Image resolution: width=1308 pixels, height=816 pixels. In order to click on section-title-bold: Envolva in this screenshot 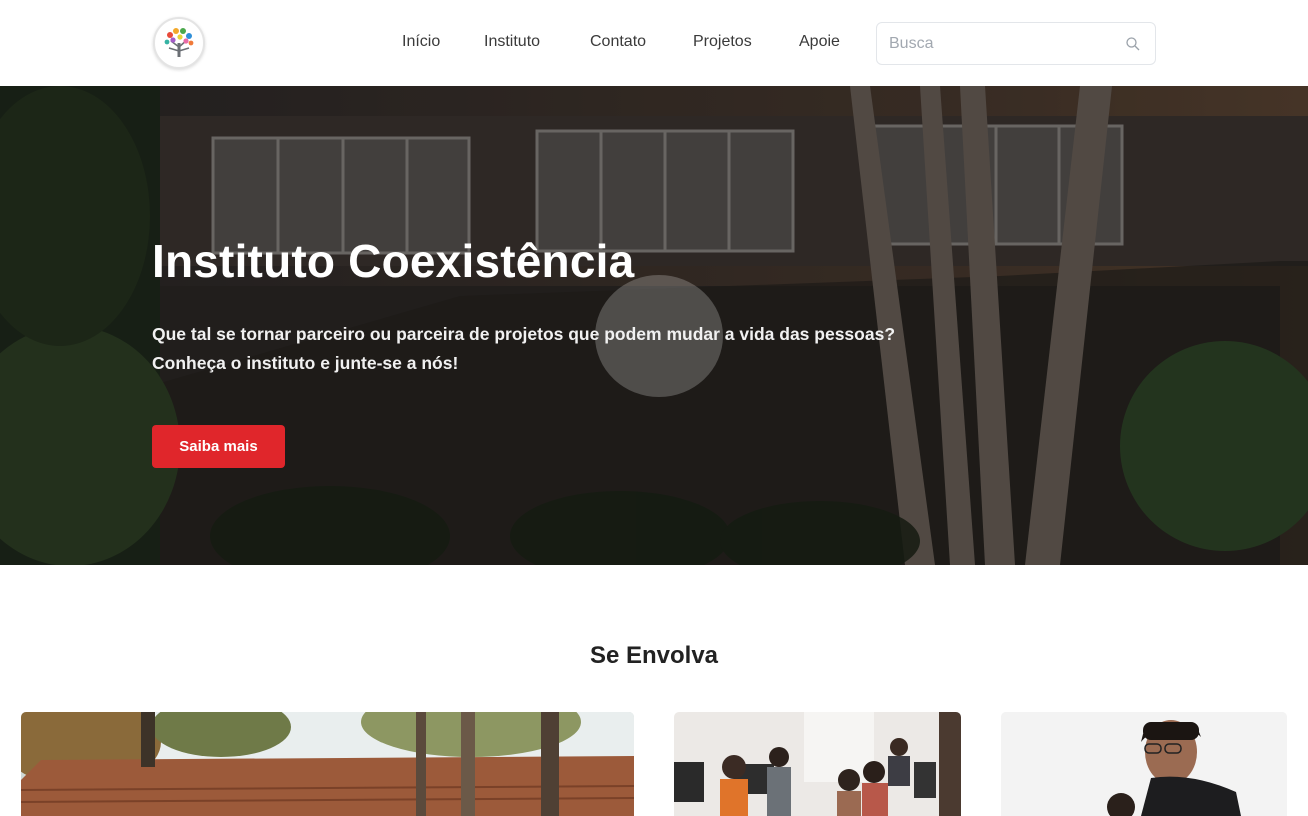, I will do `click(672, 655)`.